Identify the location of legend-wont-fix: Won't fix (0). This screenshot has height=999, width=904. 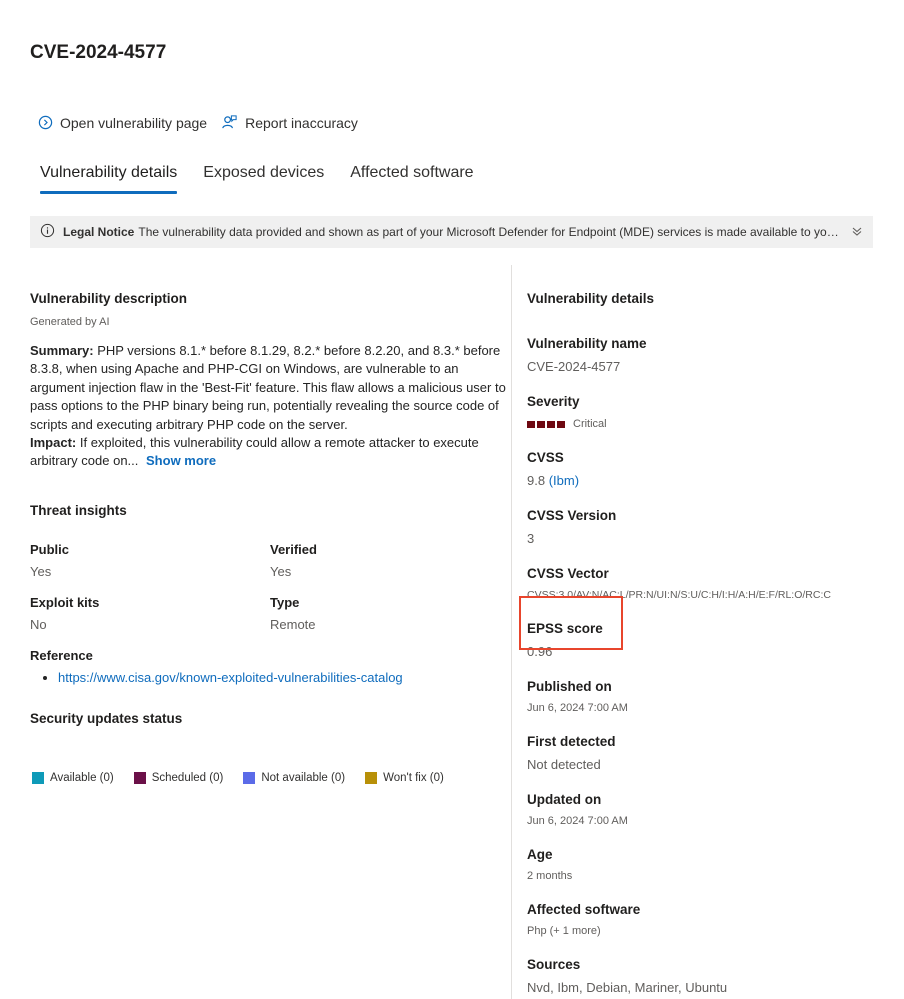
(404, 777).